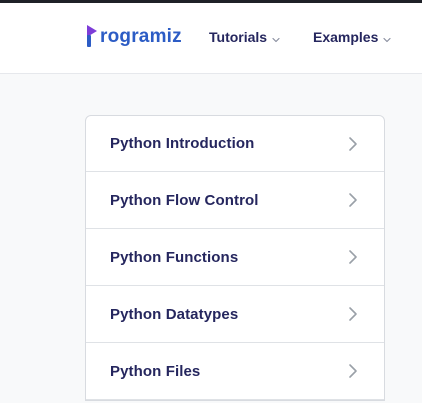 This screenshot has height=403, width=422. What do you see at coordinates (184, 200) in the screenshot?
I see `topic-label: Python Flow Control` at bounding box center [184, 200].